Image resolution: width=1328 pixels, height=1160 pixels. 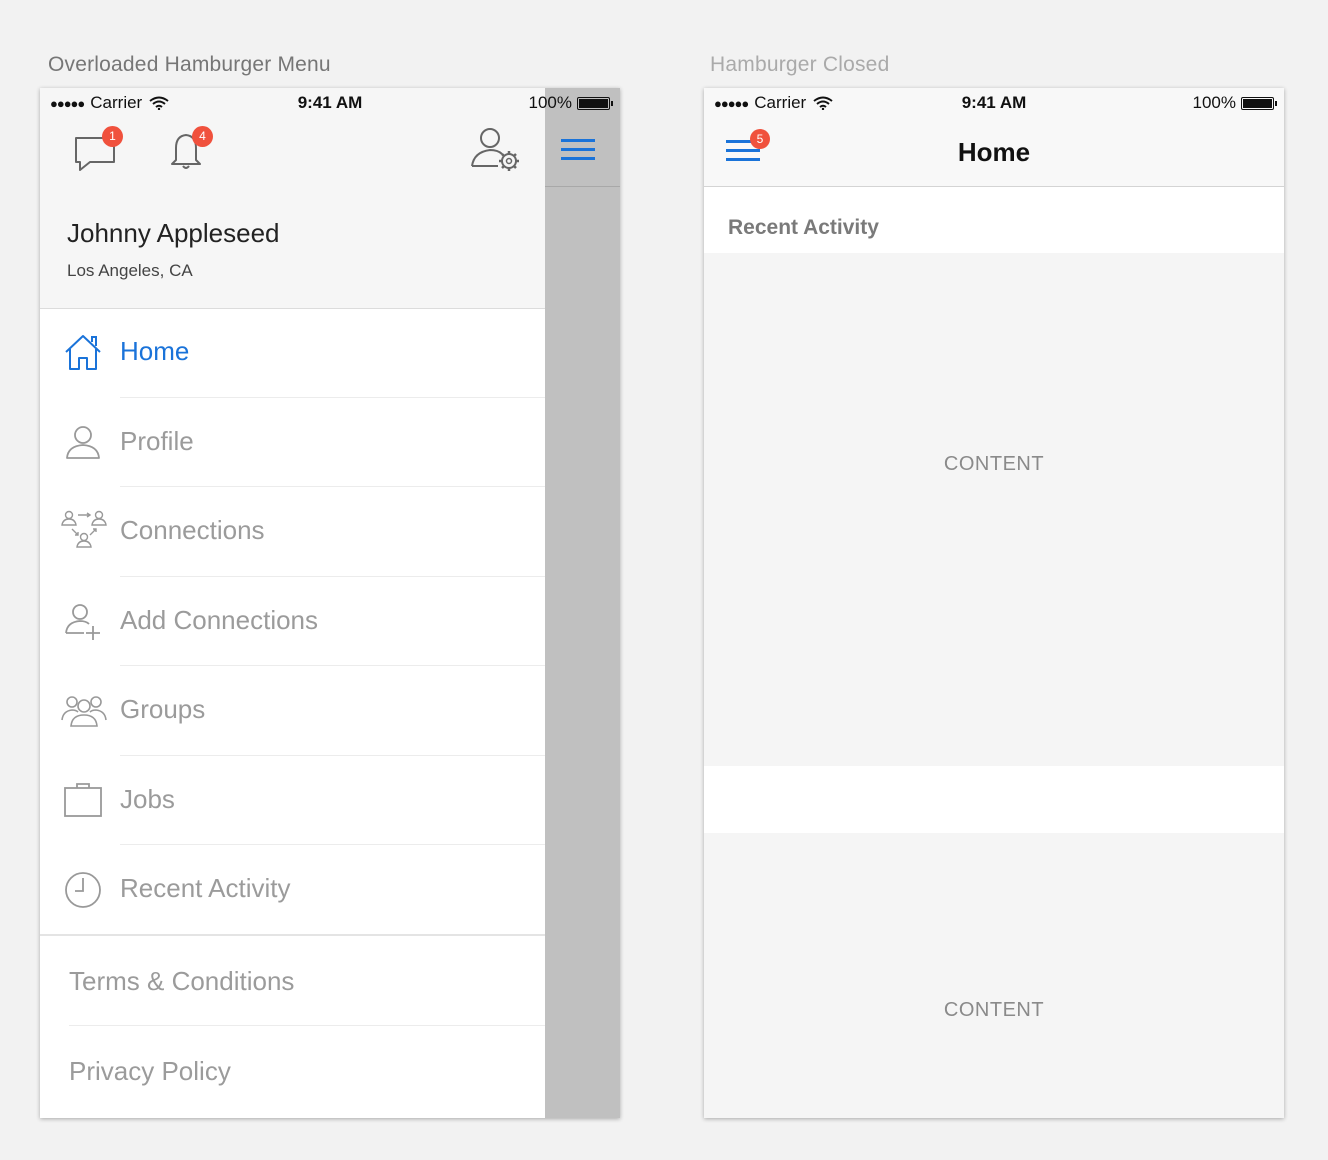 What do you see at coordinates (84, 711) in the screenshot?
I see `groups-icon` at bounding box center [84, 711].